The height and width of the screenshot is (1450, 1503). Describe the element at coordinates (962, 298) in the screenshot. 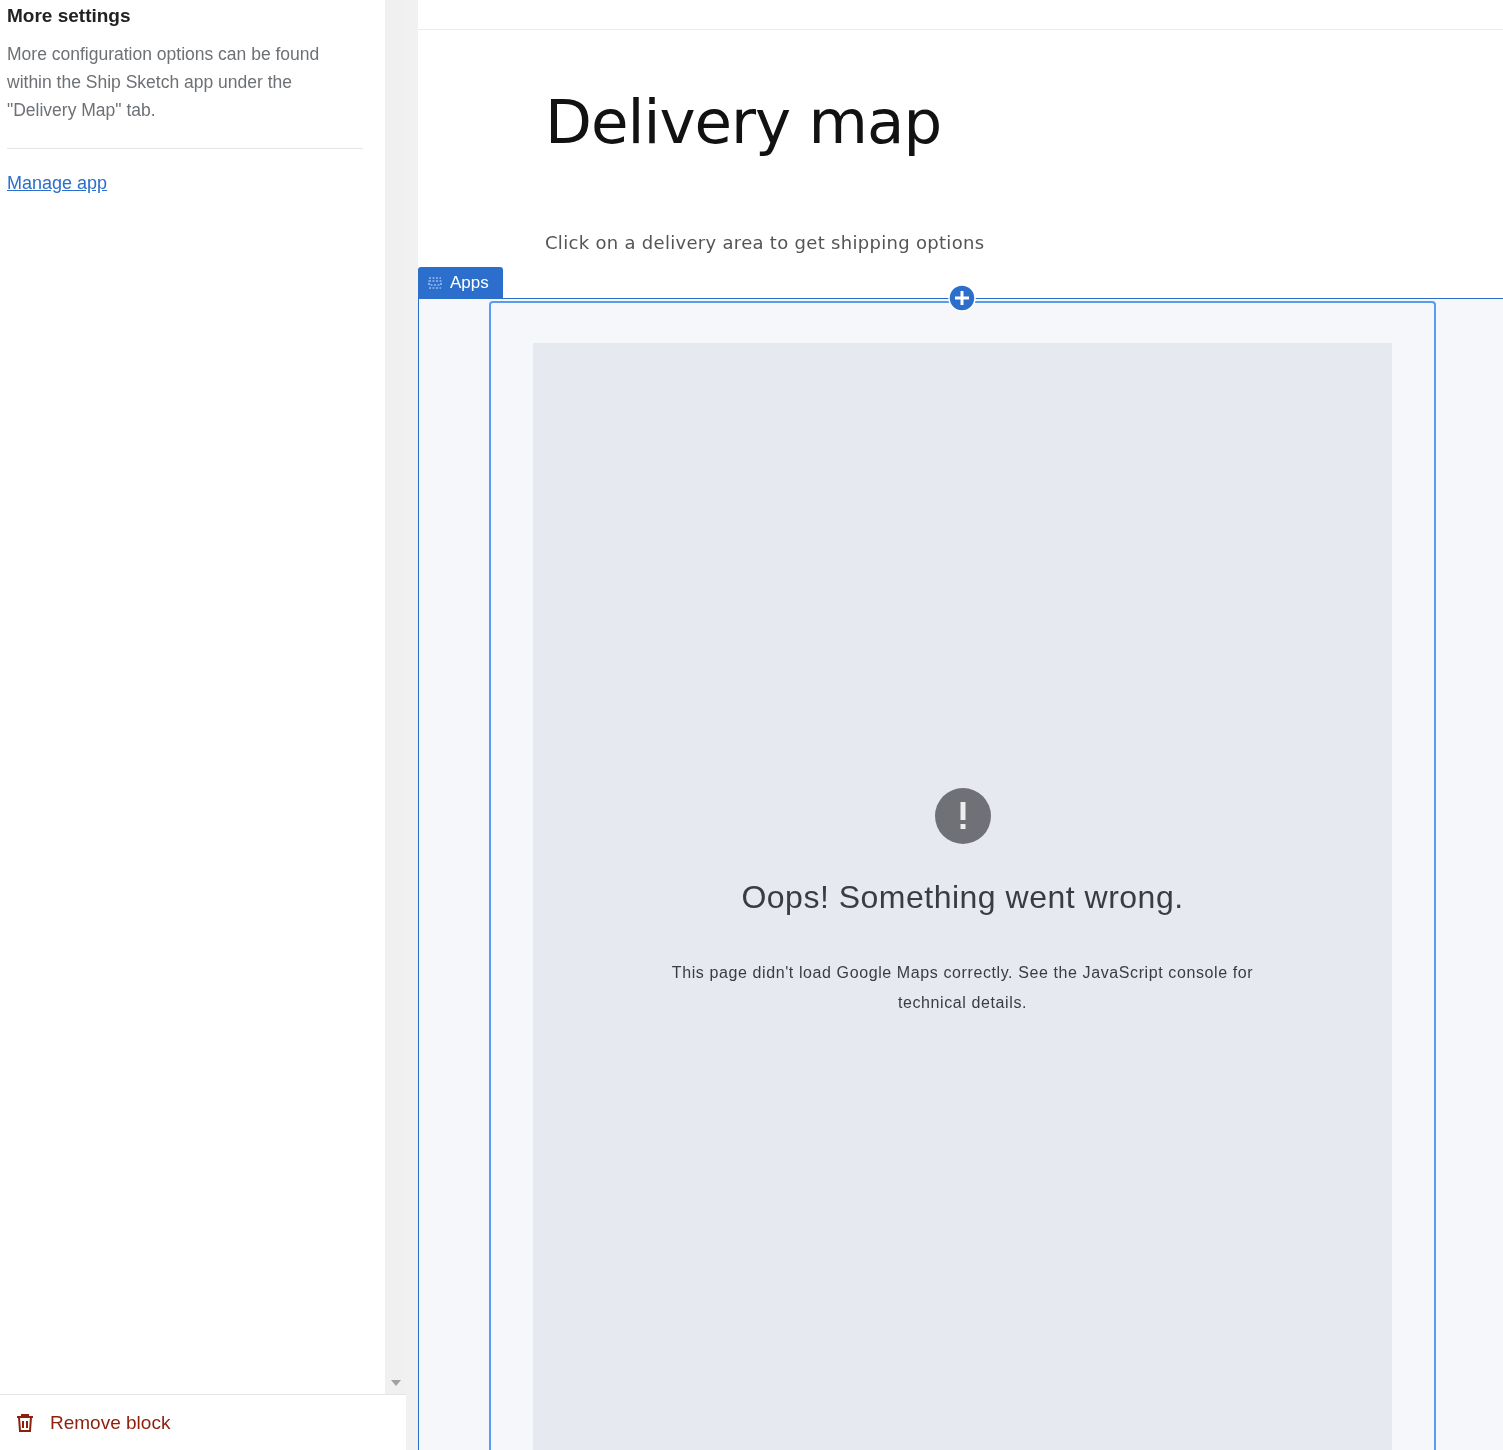

I see `add-icon` at that location.